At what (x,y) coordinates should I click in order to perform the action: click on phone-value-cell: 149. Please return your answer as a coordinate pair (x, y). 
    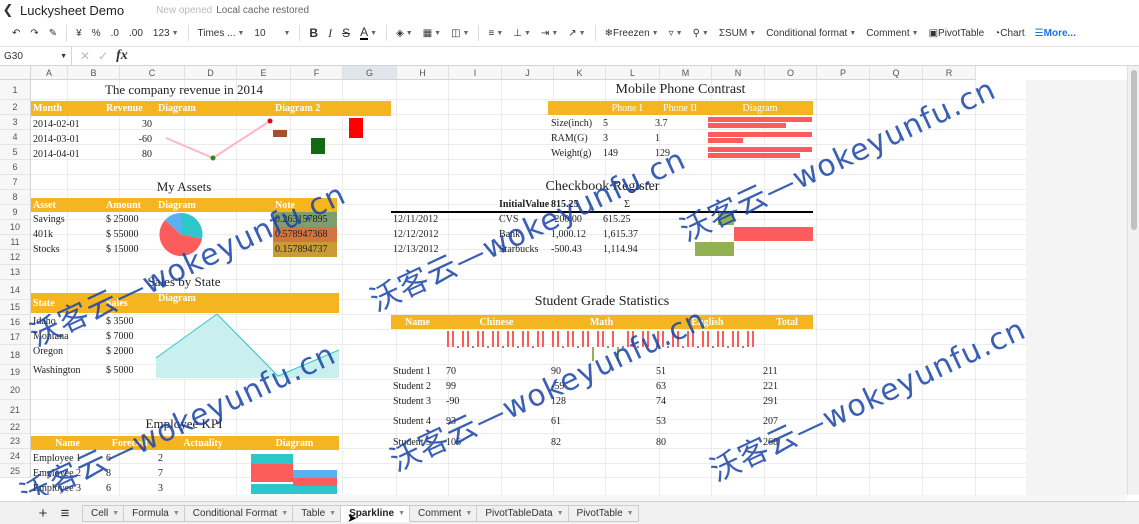
    Looking at the image, I should click on (627, 153).